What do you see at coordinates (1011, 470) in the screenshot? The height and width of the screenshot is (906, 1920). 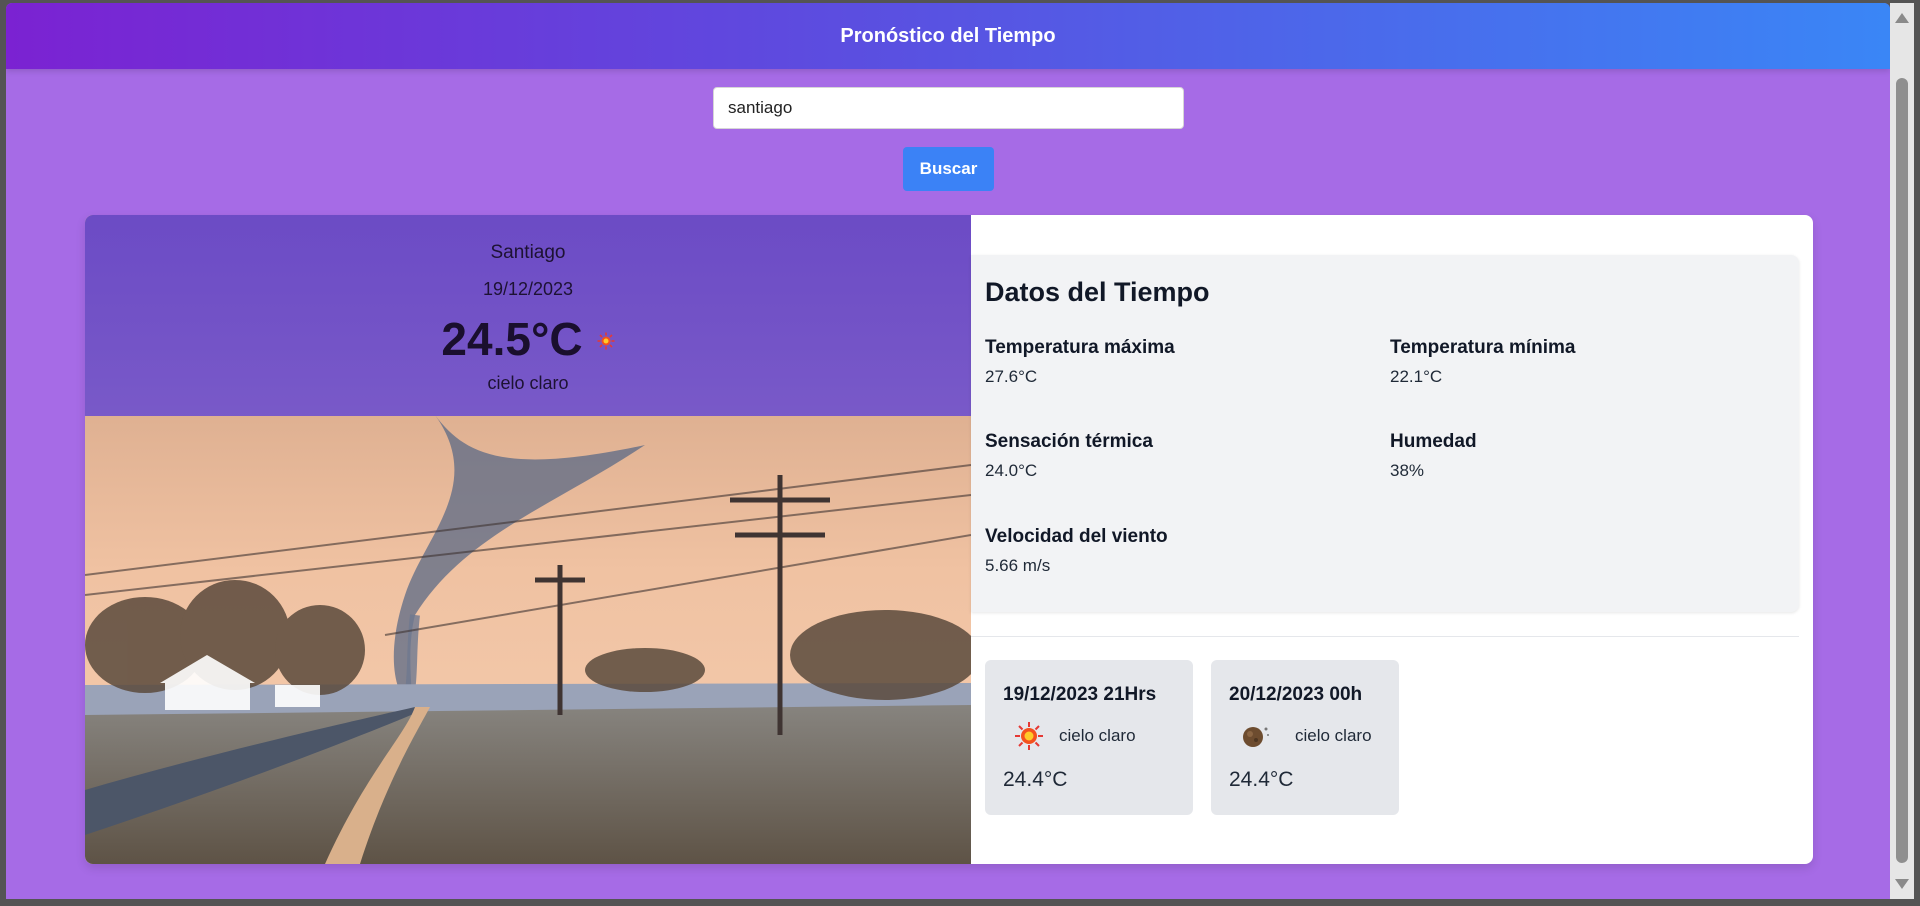 I see `detail-value: 24.0°C` at bounding box center [1011, 470].